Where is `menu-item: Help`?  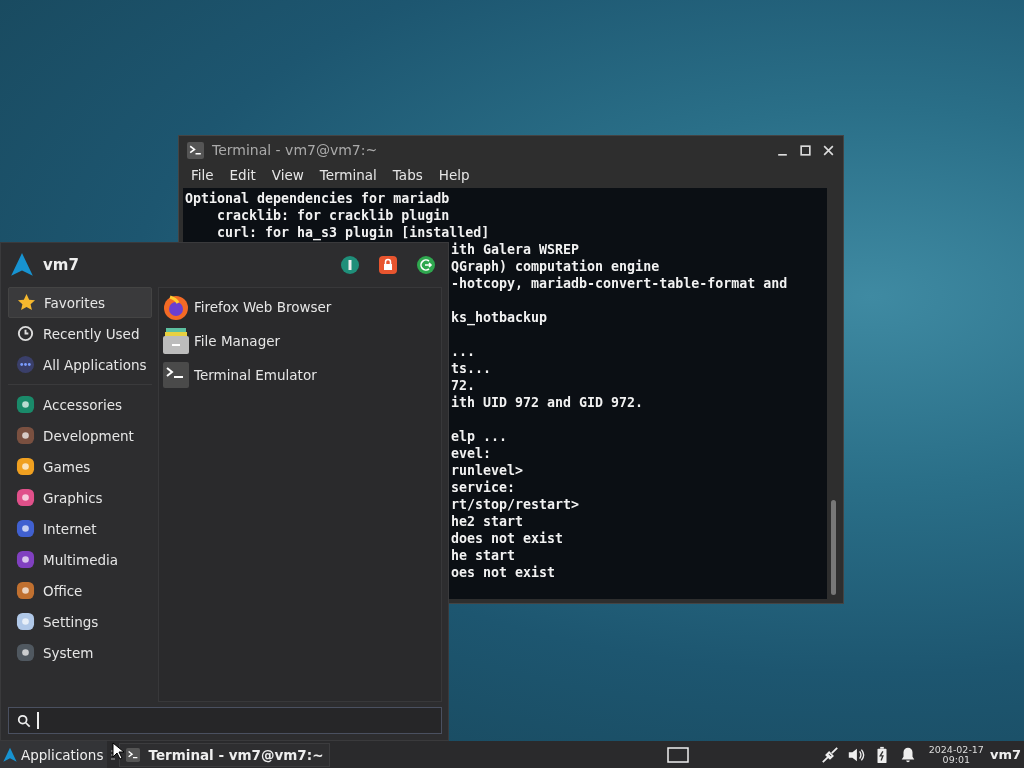
menu-item: Help is located at coordinates (454, 175).